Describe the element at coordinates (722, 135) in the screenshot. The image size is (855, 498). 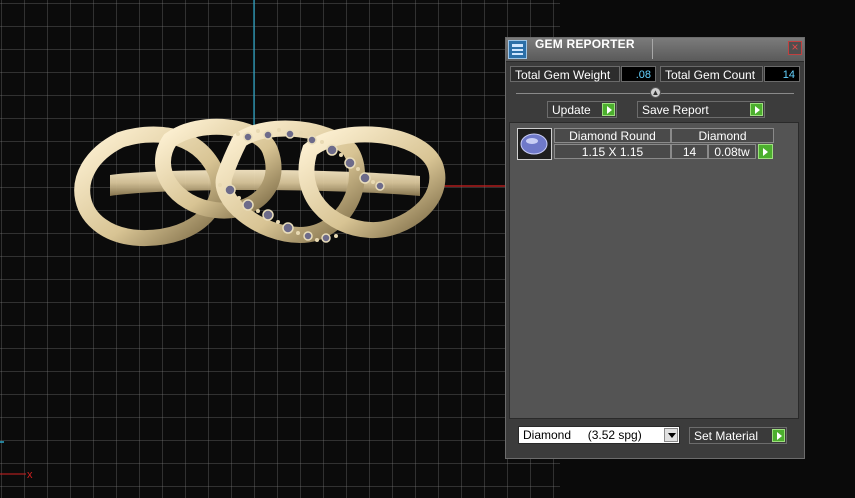
I see `gem-material-cell: Diamond` at that location.